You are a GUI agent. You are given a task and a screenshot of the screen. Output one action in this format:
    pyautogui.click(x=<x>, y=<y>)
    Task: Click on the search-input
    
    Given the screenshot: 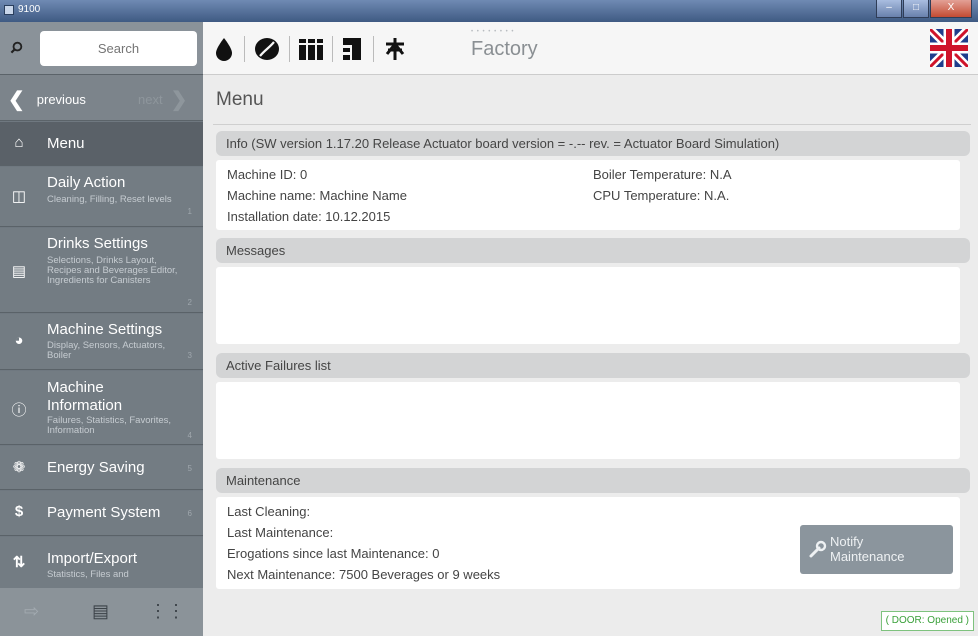 What is the action you would take?
    pyautogui.click(x=118, y=48)
    